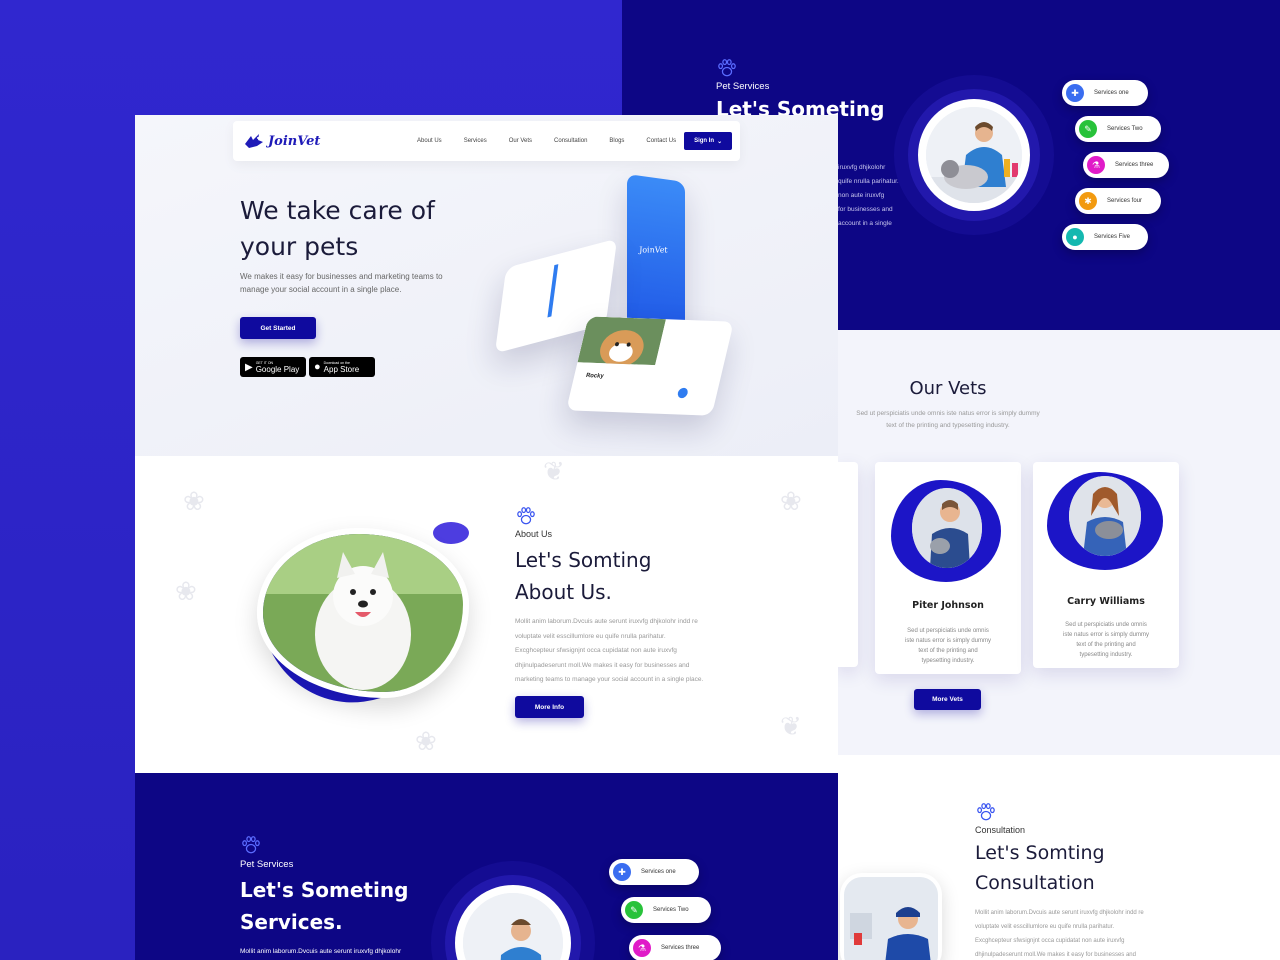  I want to click on vet-photo-circle, so click(974, 155).